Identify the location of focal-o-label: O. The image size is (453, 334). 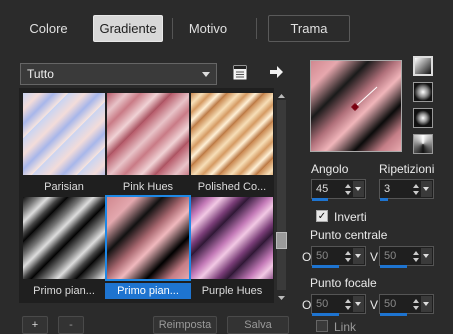
(307, 305).